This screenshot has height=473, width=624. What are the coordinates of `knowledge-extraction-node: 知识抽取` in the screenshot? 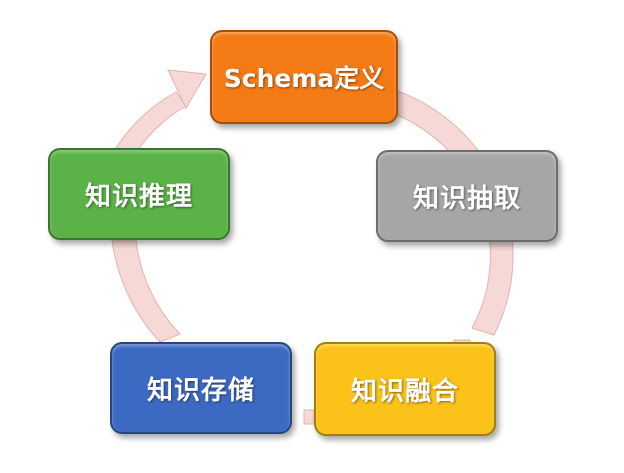 It's located at (467, 196).